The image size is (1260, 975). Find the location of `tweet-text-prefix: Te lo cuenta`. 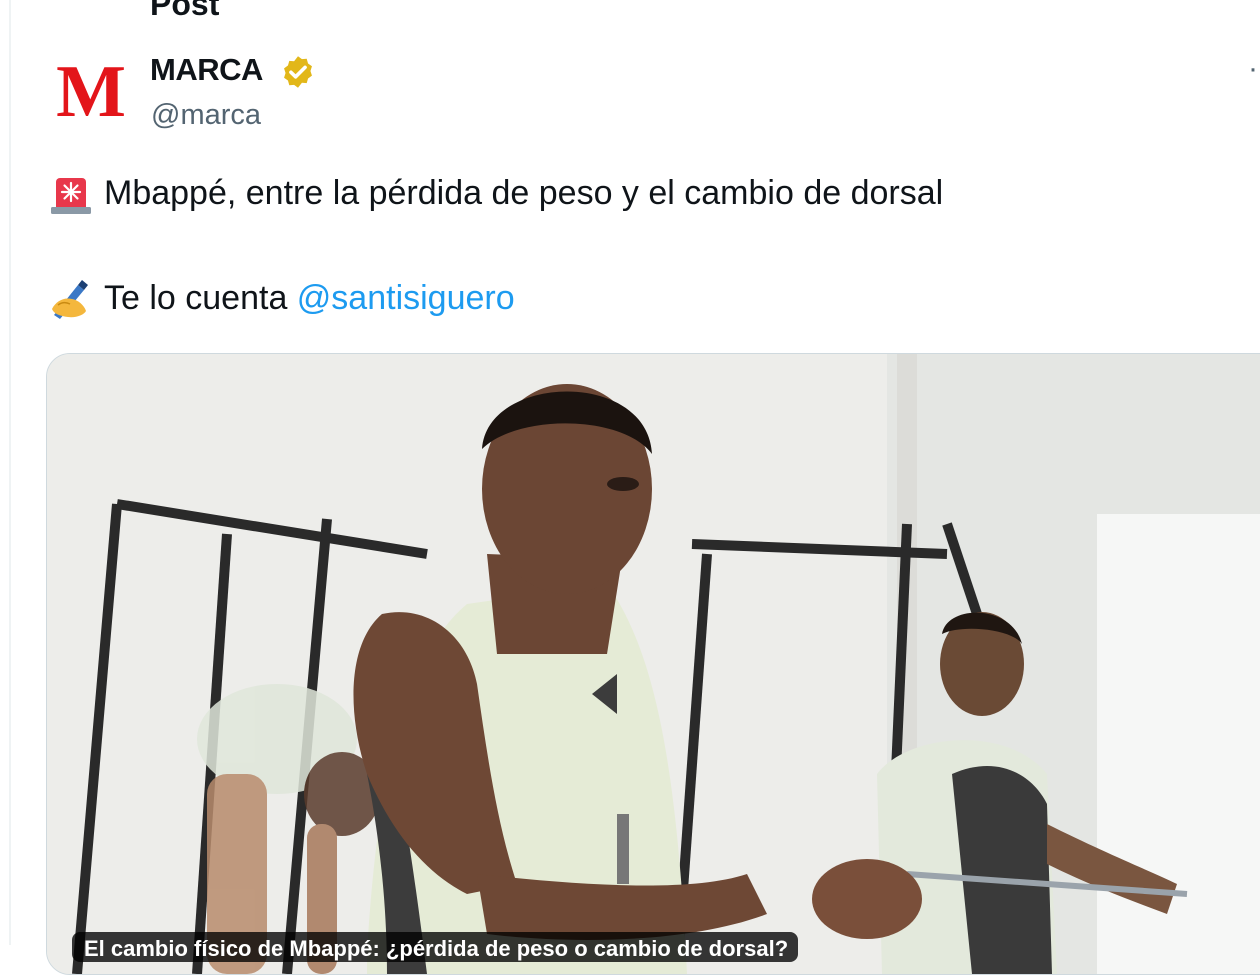

tweet-text-prefix: Te lo cuenta is located at coordinates (200, 297).